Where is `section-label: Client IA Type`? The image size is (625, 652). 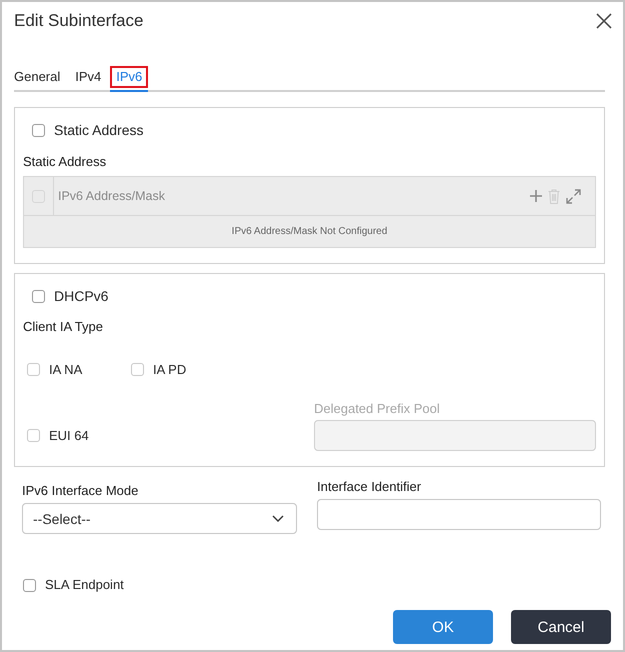 section-label: Client IA Type is located at coordinates (63, 327).